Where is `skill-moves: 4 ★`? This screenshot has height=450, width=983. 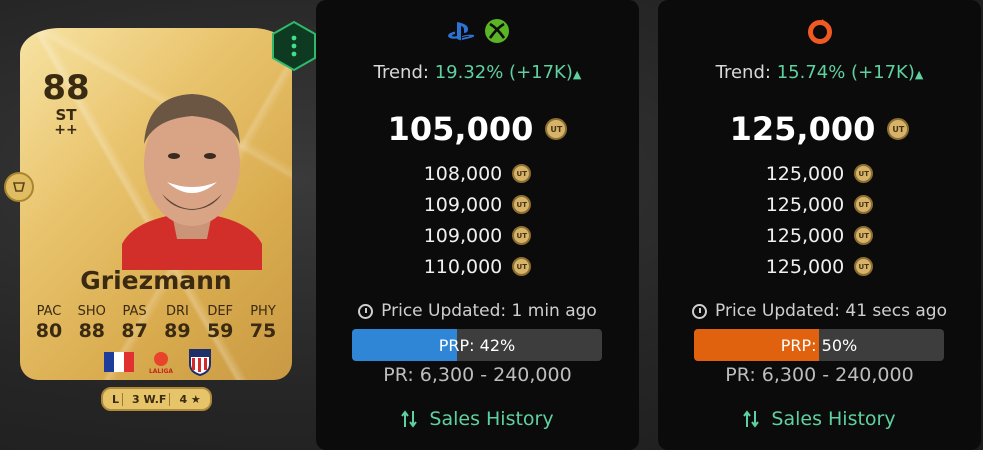
skill-moves: 4 ★ is located at coordinates (190, 399).